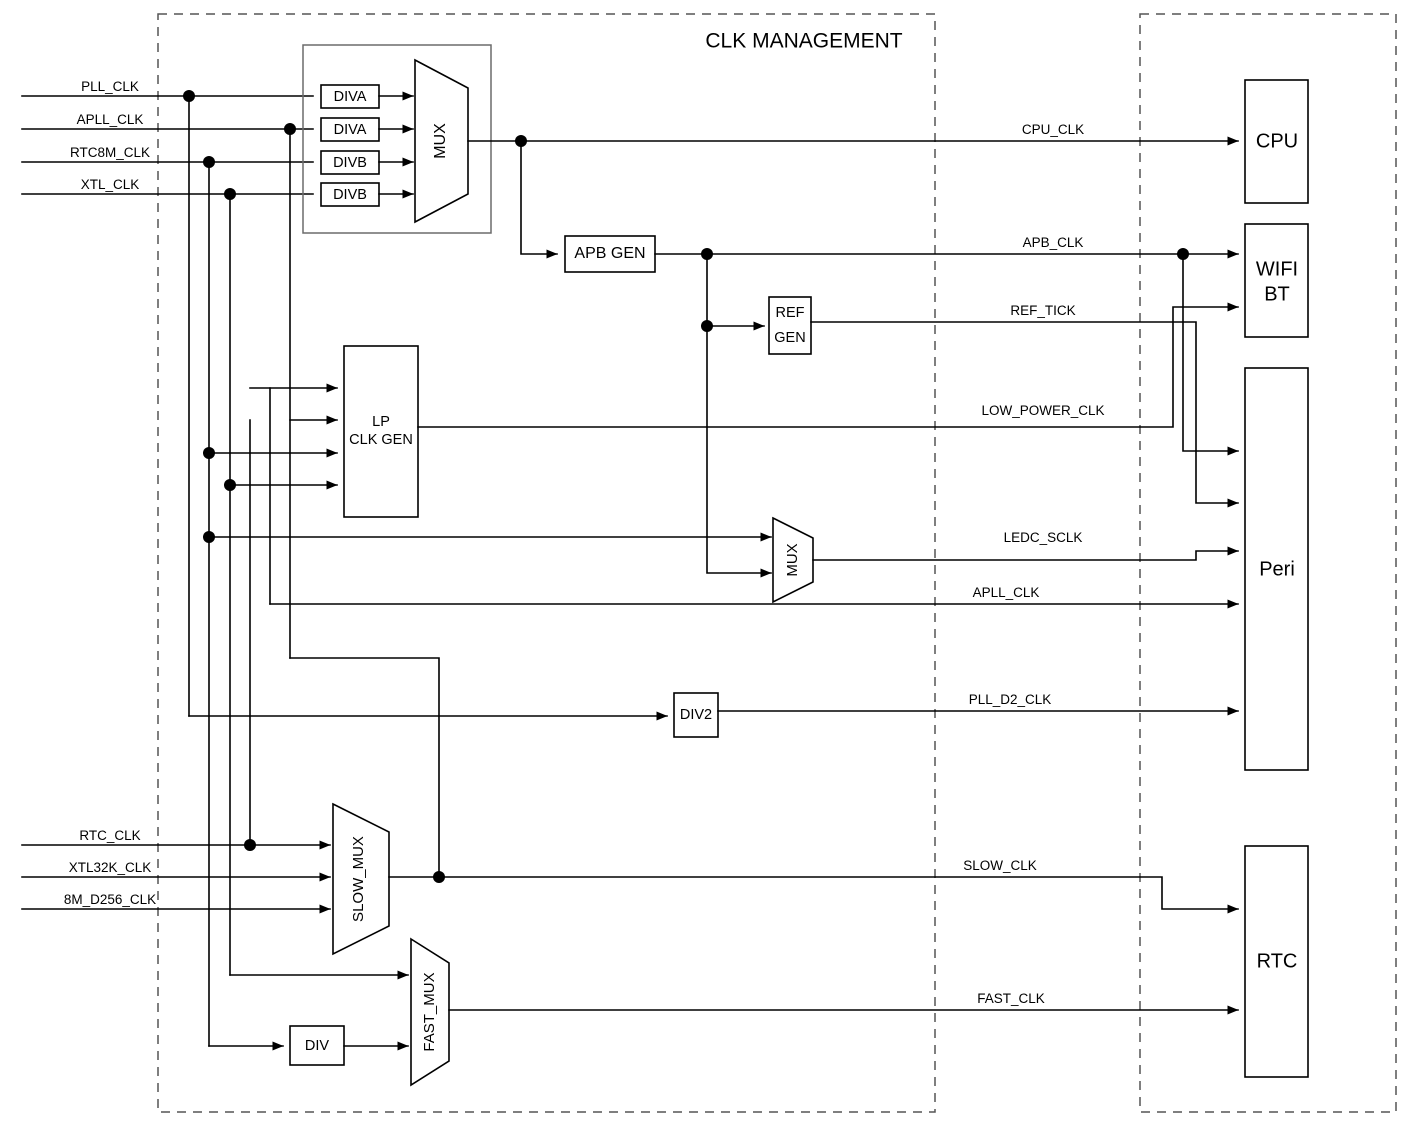  What do you see at coordinates (790, 313) in the screenshot?
I see `ref-gen-label-line1: REF` at bounding box center [790, 313].